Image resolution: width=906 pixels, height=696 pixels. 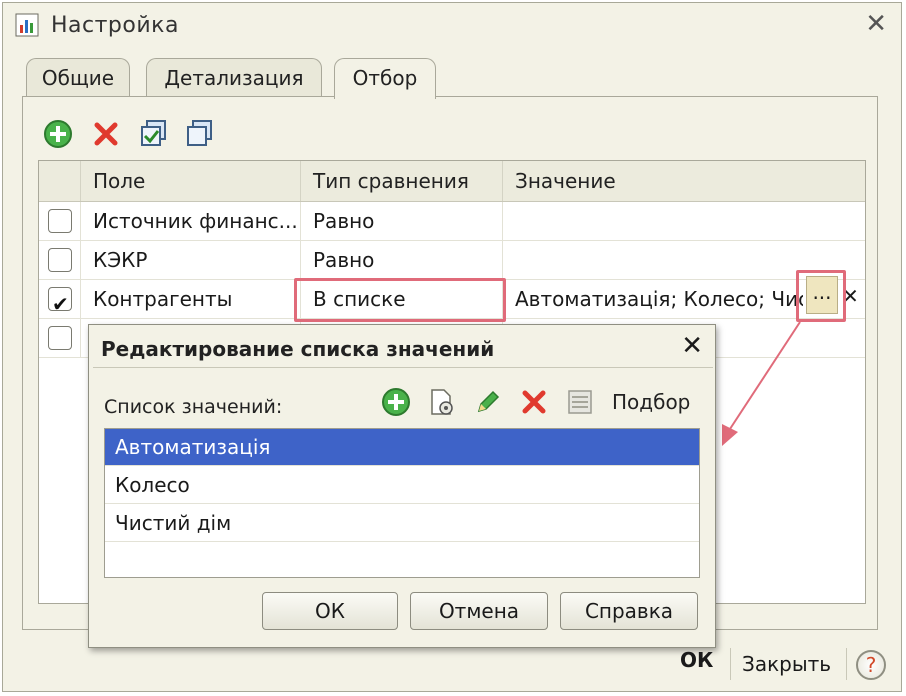 What do you see at coordinates (684, 181) in the screenshot?
I see `header-value: Значение` at bounding box center [684, 181].